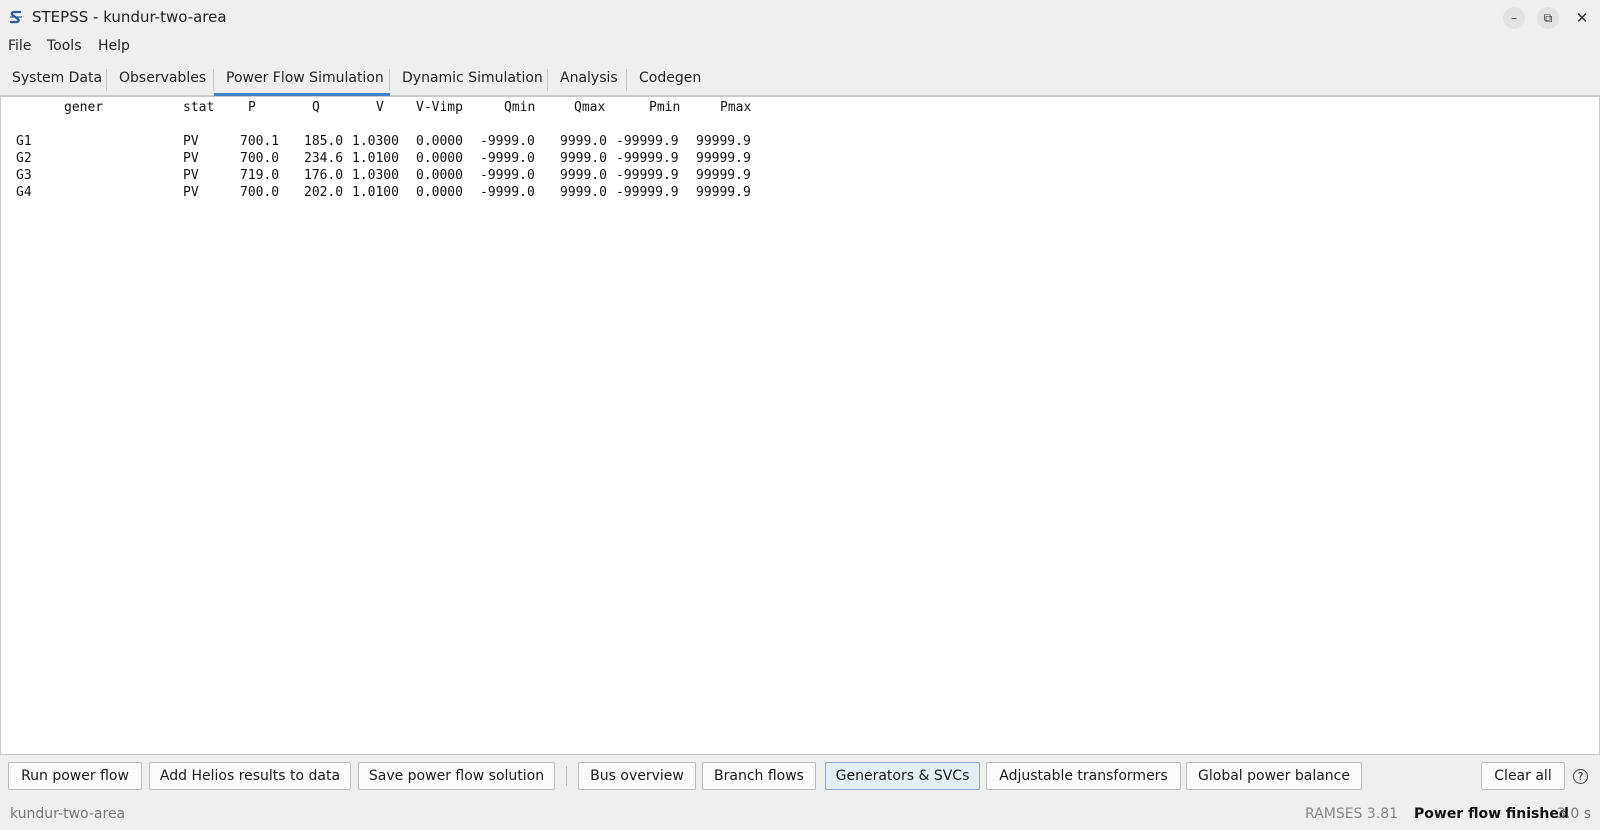  Describe the element at coordinates (324, 175) in the screenshot. I see `cell-q: 176.0` at that location.